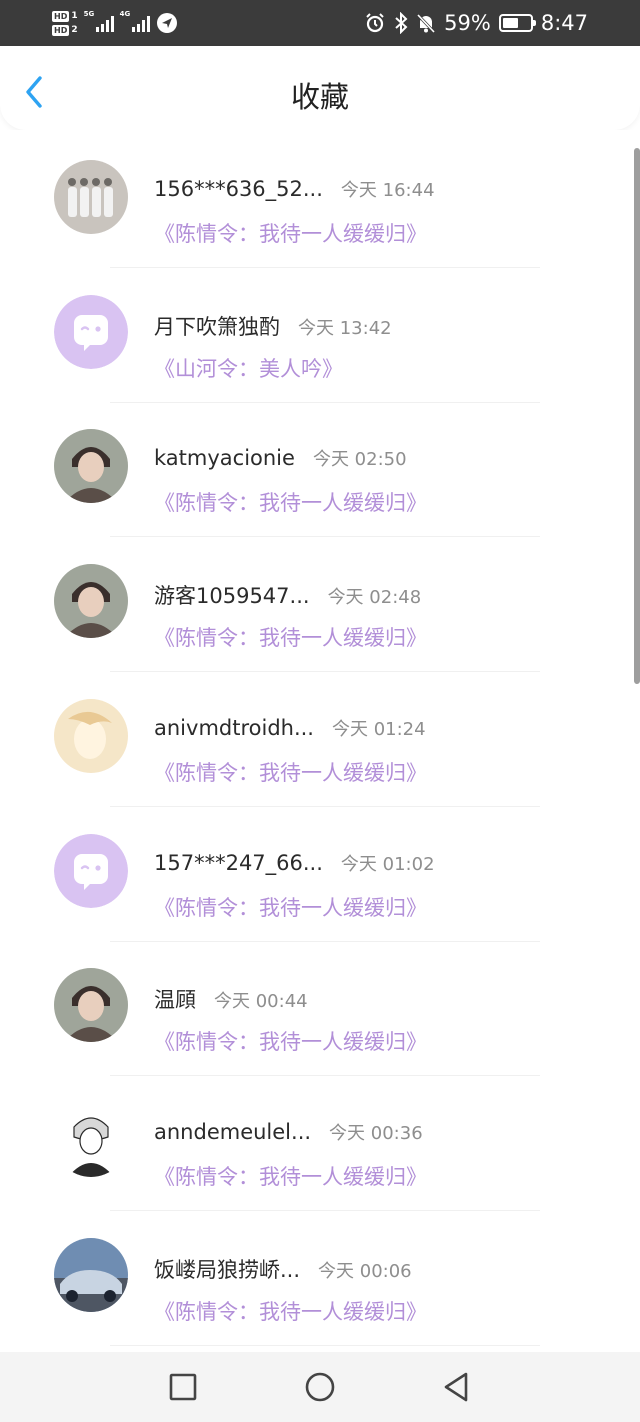 The height and width of the screenshot is (1422, 640). Describe the element at coordinates (320, 23) in the screenshot. I see `status-bar: HD 1 HD 2 5G 4G 59% 8:47` at that location.